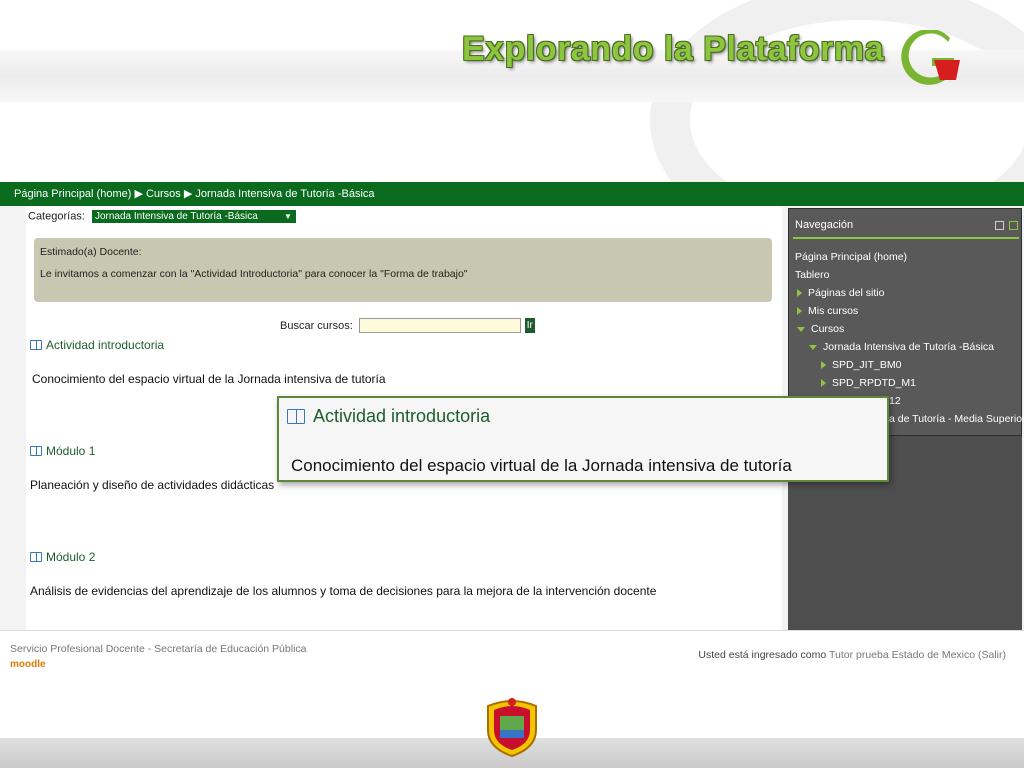 The width and height of the screenshot is (1024, 768). I want to click on zoom-section-link: Actividad introductoria, so click(388, 416).